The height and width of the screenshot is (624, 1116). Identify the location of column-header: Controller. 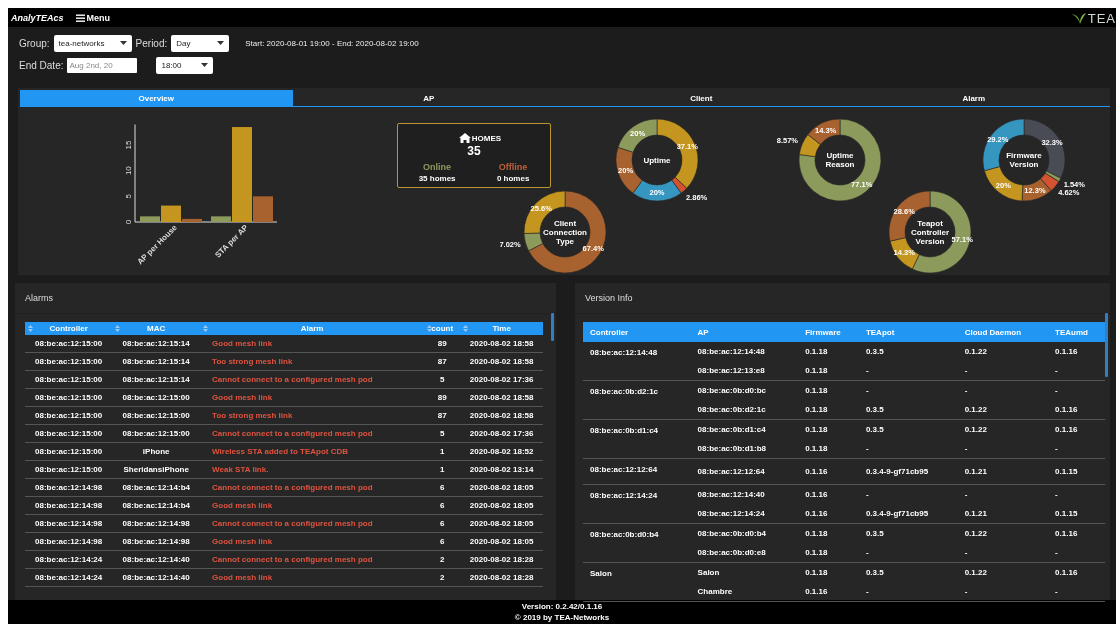
(637, 332).